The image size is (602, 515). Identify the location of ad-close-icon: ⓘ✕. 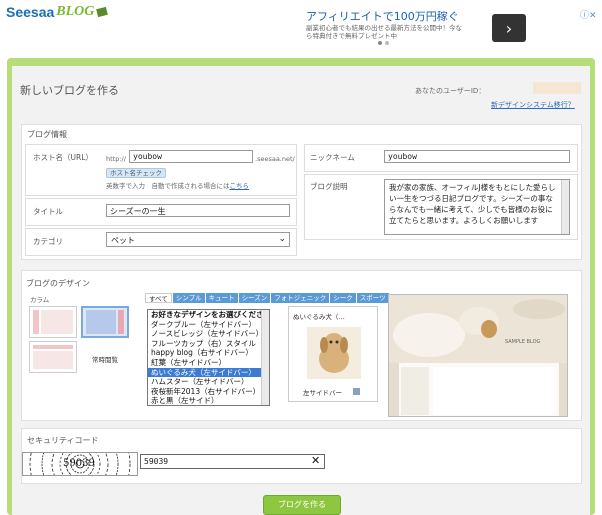
(588, 14).